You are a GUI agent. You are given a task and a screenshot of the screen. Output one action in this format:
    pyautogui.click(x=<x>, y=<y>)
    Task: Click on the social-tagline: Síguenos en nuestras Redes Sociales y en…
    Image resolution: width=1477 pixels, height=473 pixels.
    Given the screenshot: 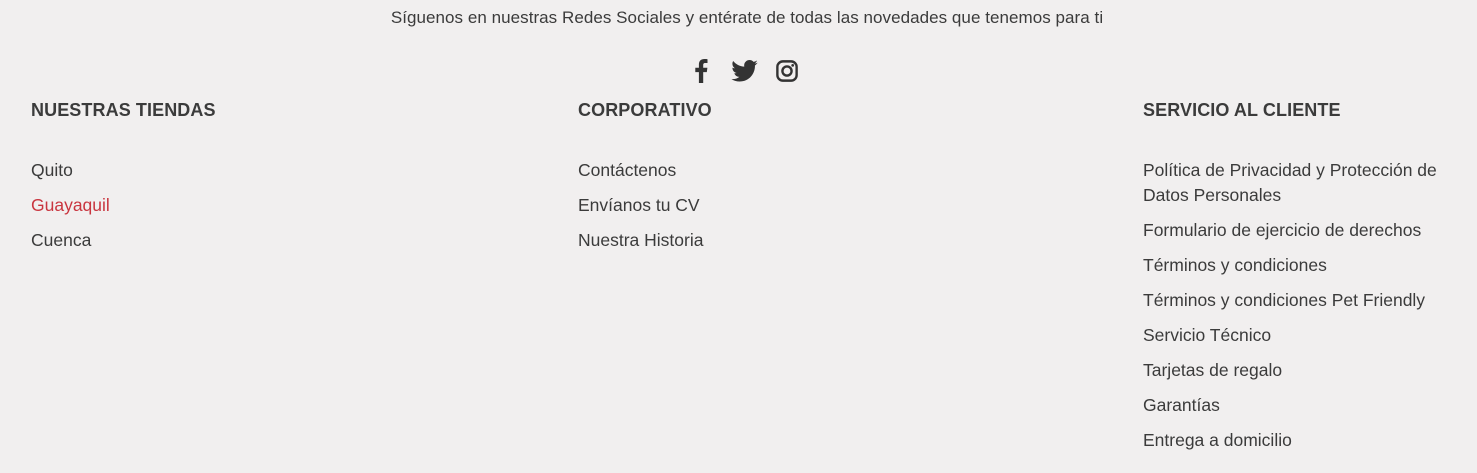 What is the action you would take?
    pyautogui.click(x=747, y=17)
    